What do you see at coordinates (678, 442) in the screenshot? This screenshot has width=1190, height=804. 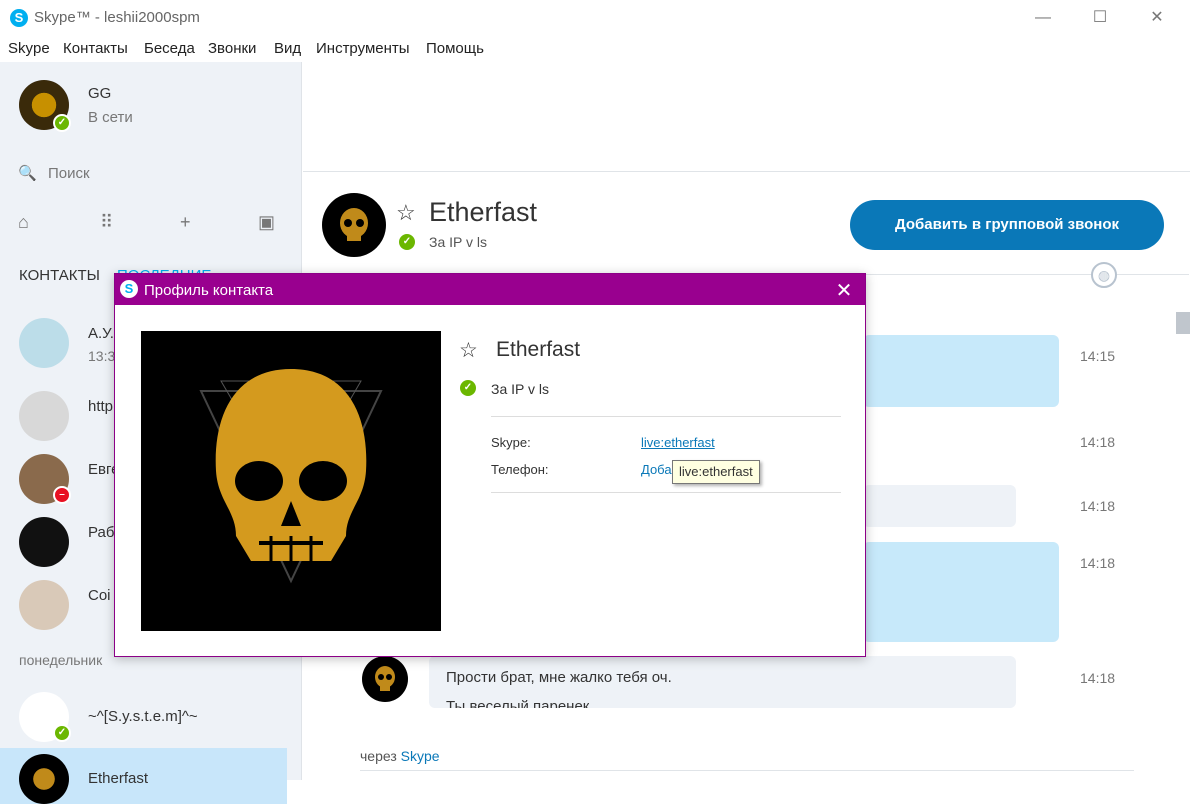 I see `skype-id-link: live:etherfast` at bounding box center [678, 442].